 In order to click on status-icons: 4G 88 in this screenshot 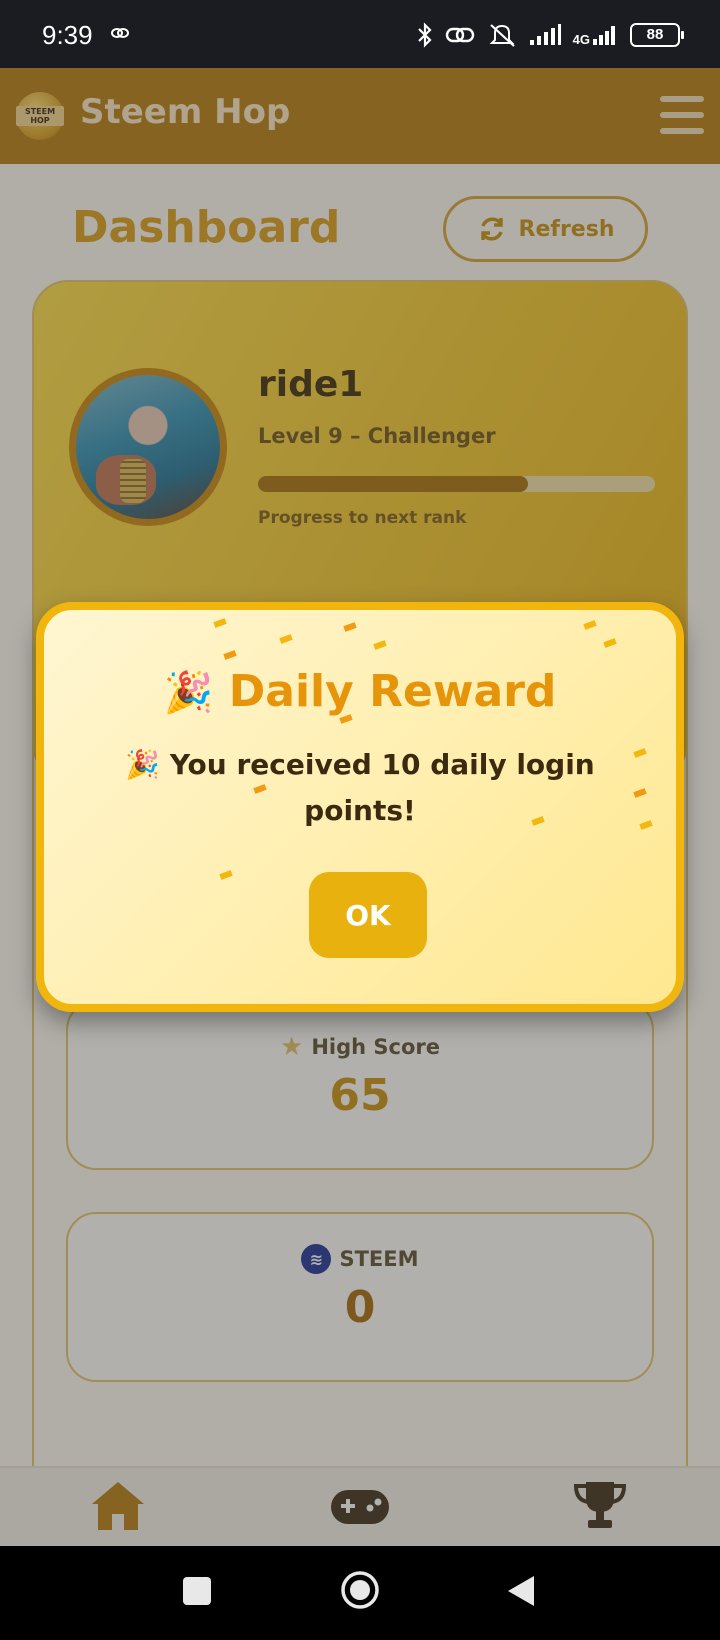, I will do `click(550, 35)`.